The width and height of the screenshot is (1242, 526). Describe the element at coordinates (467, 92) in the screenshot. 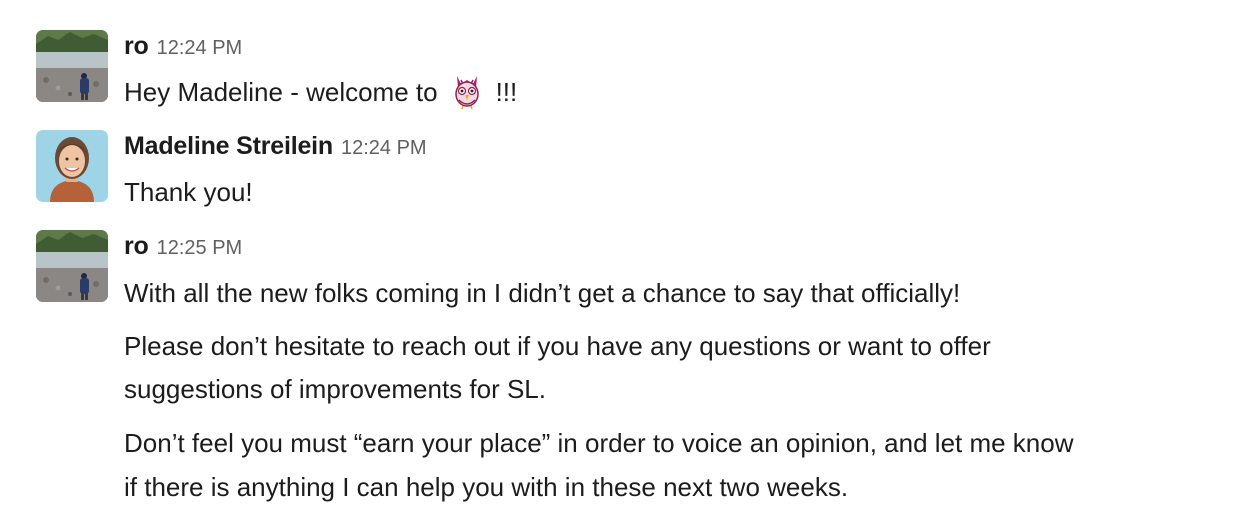

I see `owl-emoji-icon` at that location.